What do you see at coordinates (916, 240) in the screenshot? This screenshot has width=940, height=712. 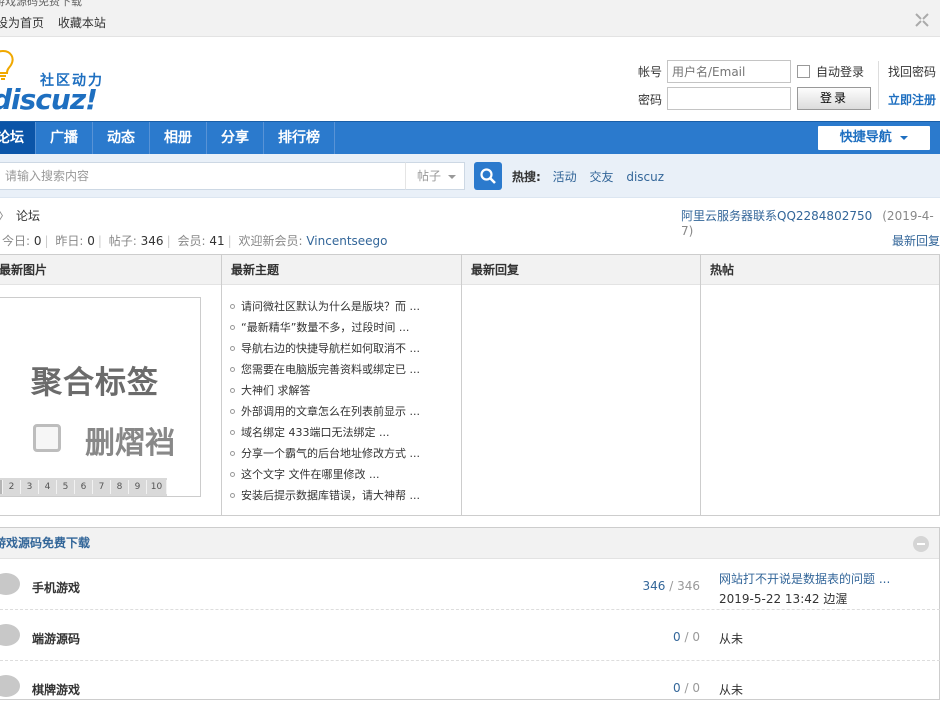 I see `latest-reply-link: 最新回复` at bounding box center [916, 240].